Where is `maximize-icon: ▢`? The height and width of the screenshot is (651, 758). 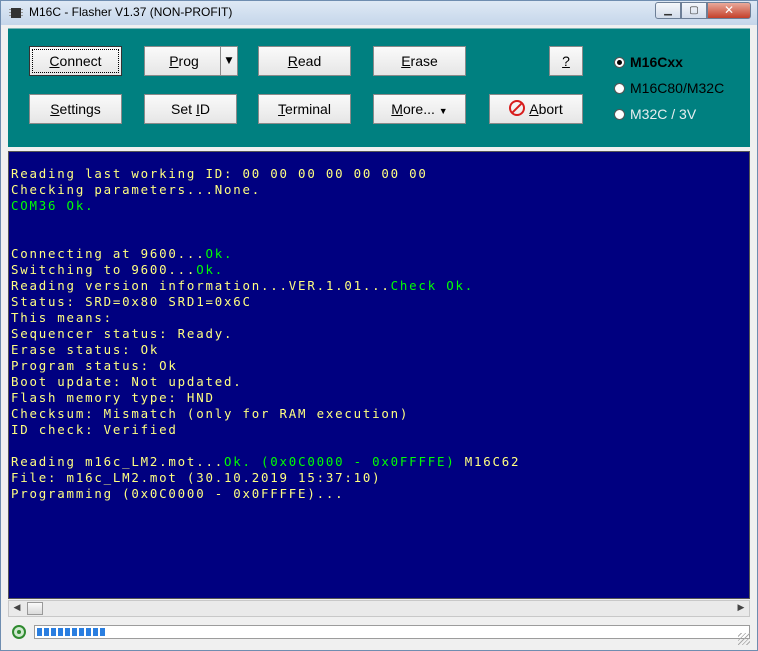 maximize-icon: ▢ is located at coordinates (694, 10).